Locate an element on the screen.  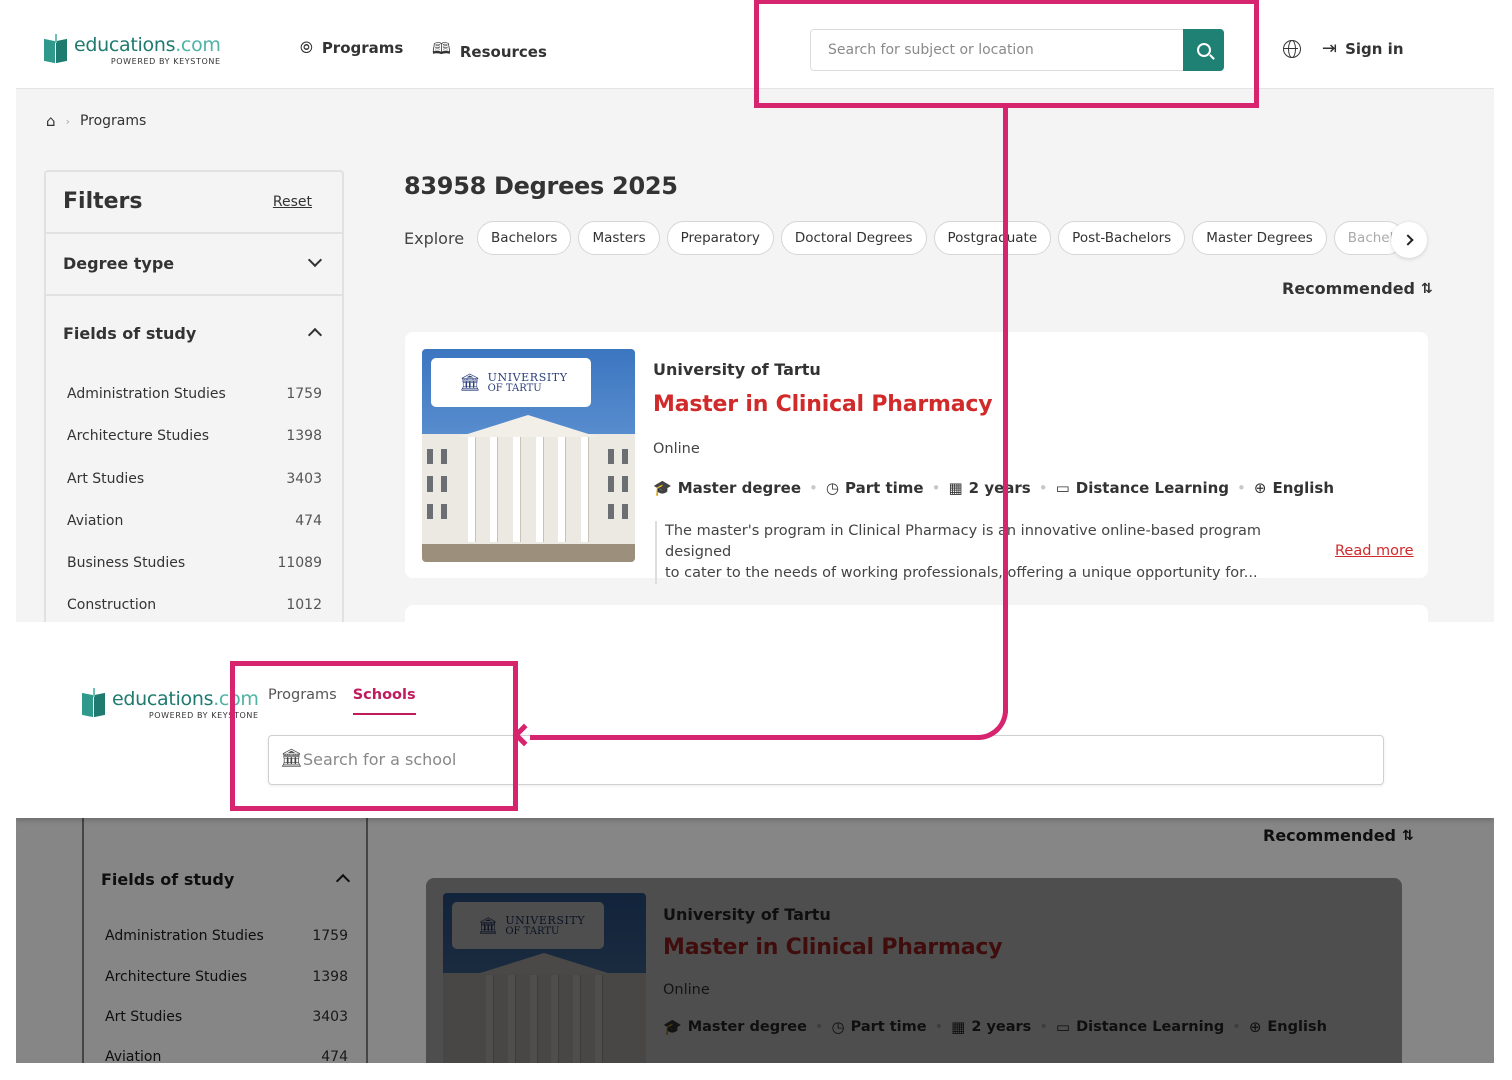
chip-masters: Masters is located at coordinates (619, 238).